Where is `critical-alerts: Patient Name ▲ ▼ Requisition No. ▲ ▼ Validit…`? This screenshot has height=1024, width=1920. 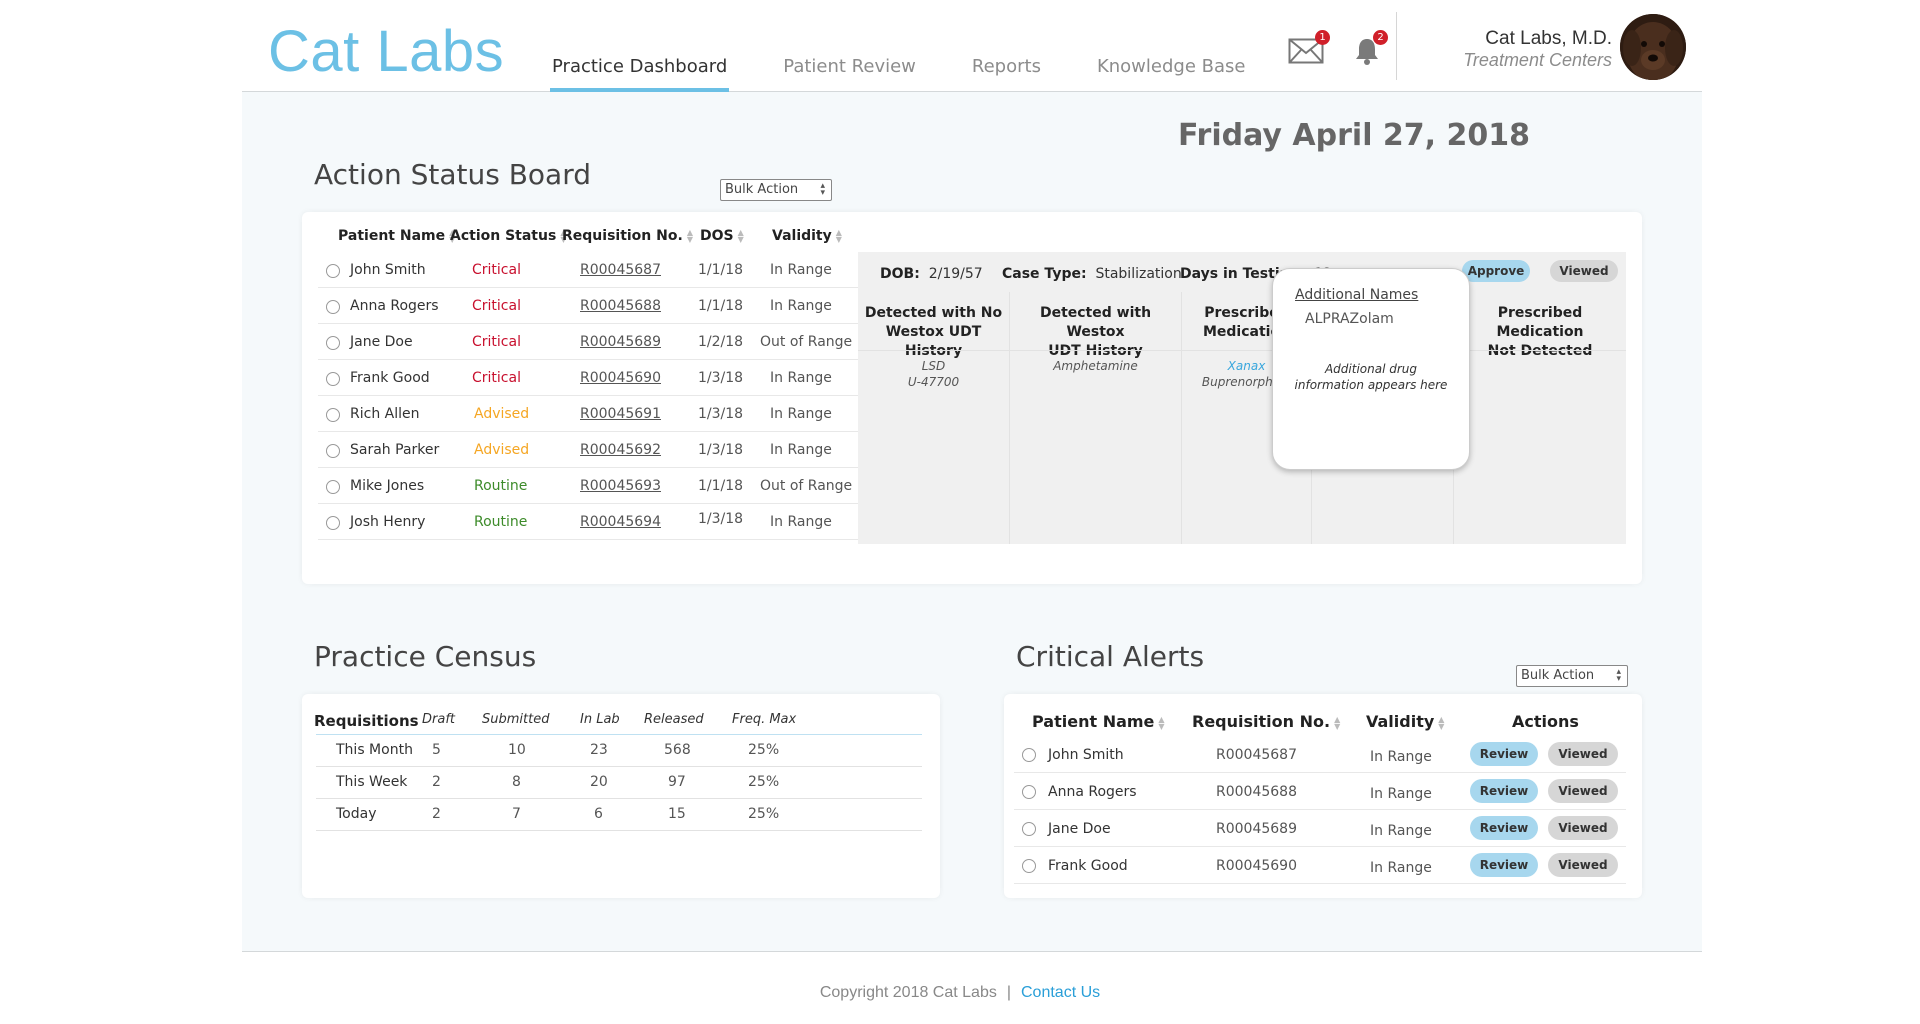 critical-alerts: Patient Name ▲ ▼ Requisition No. ▲ ▼ Validit… is located at coordinates (1323, 796).